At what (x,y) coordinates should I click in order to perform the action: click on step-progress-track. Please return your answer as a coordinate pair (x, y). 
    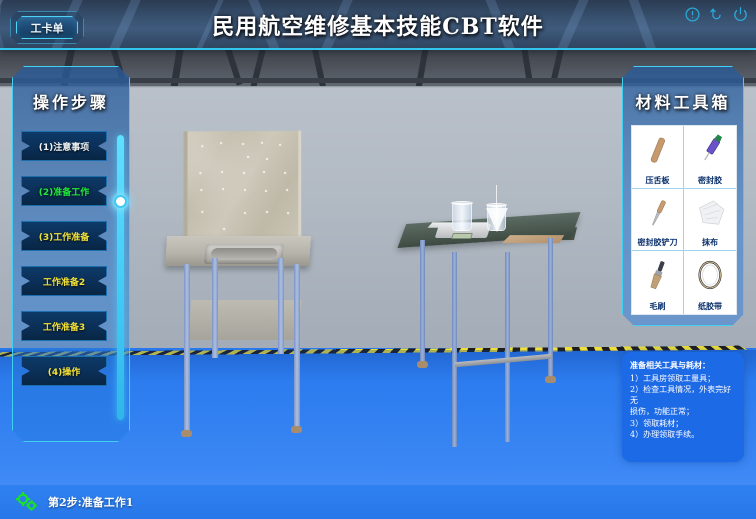
    Looking at the image, I should click on (120, 277).